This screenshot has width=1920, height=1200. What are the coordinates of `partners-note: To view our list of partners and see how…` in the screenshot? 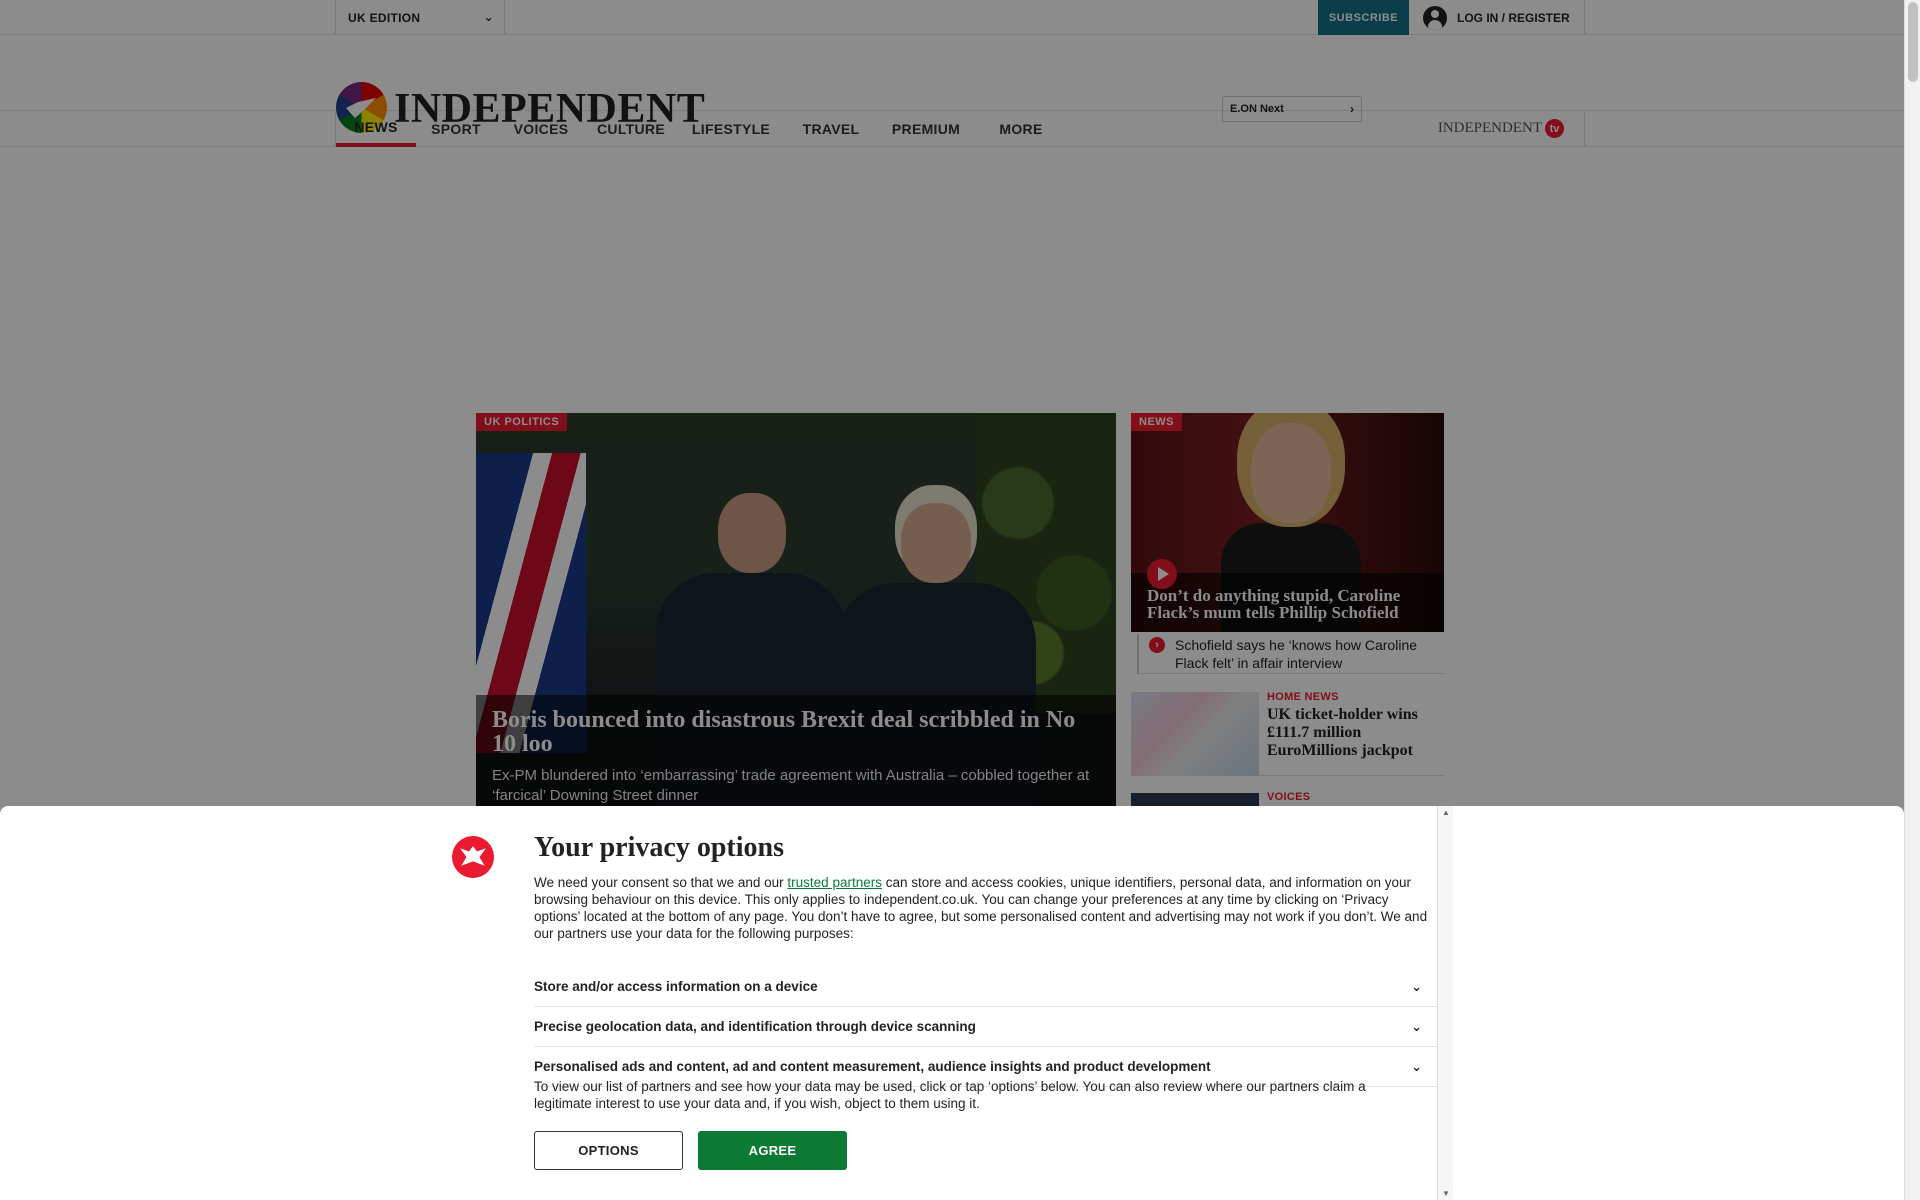 It's located at (950, 1095).